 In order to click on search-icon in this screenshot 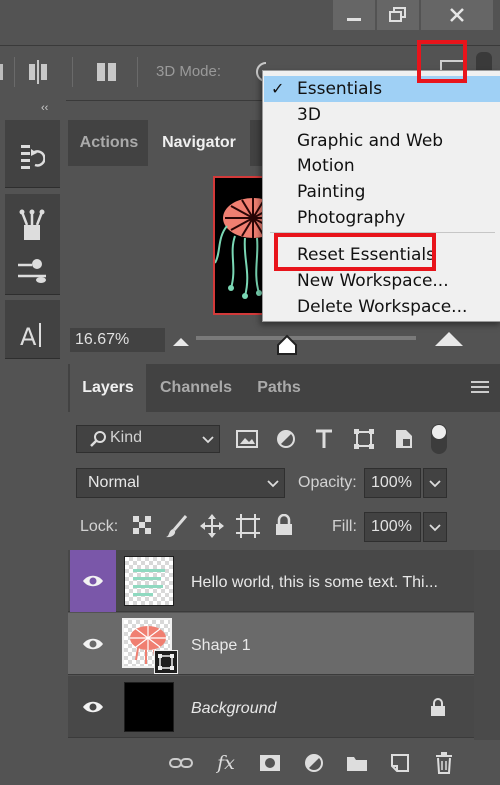, I will do `click(98, 439)`.